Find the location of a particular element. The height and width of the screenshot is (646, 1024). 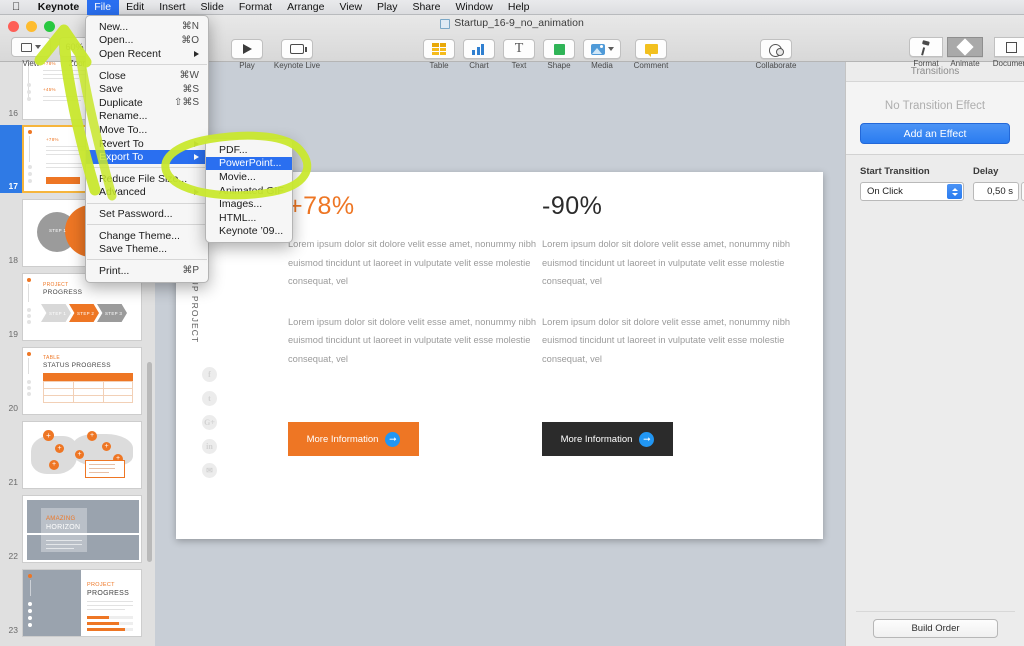

menu-arrange: Arrange is located at coordinates (306, 7).